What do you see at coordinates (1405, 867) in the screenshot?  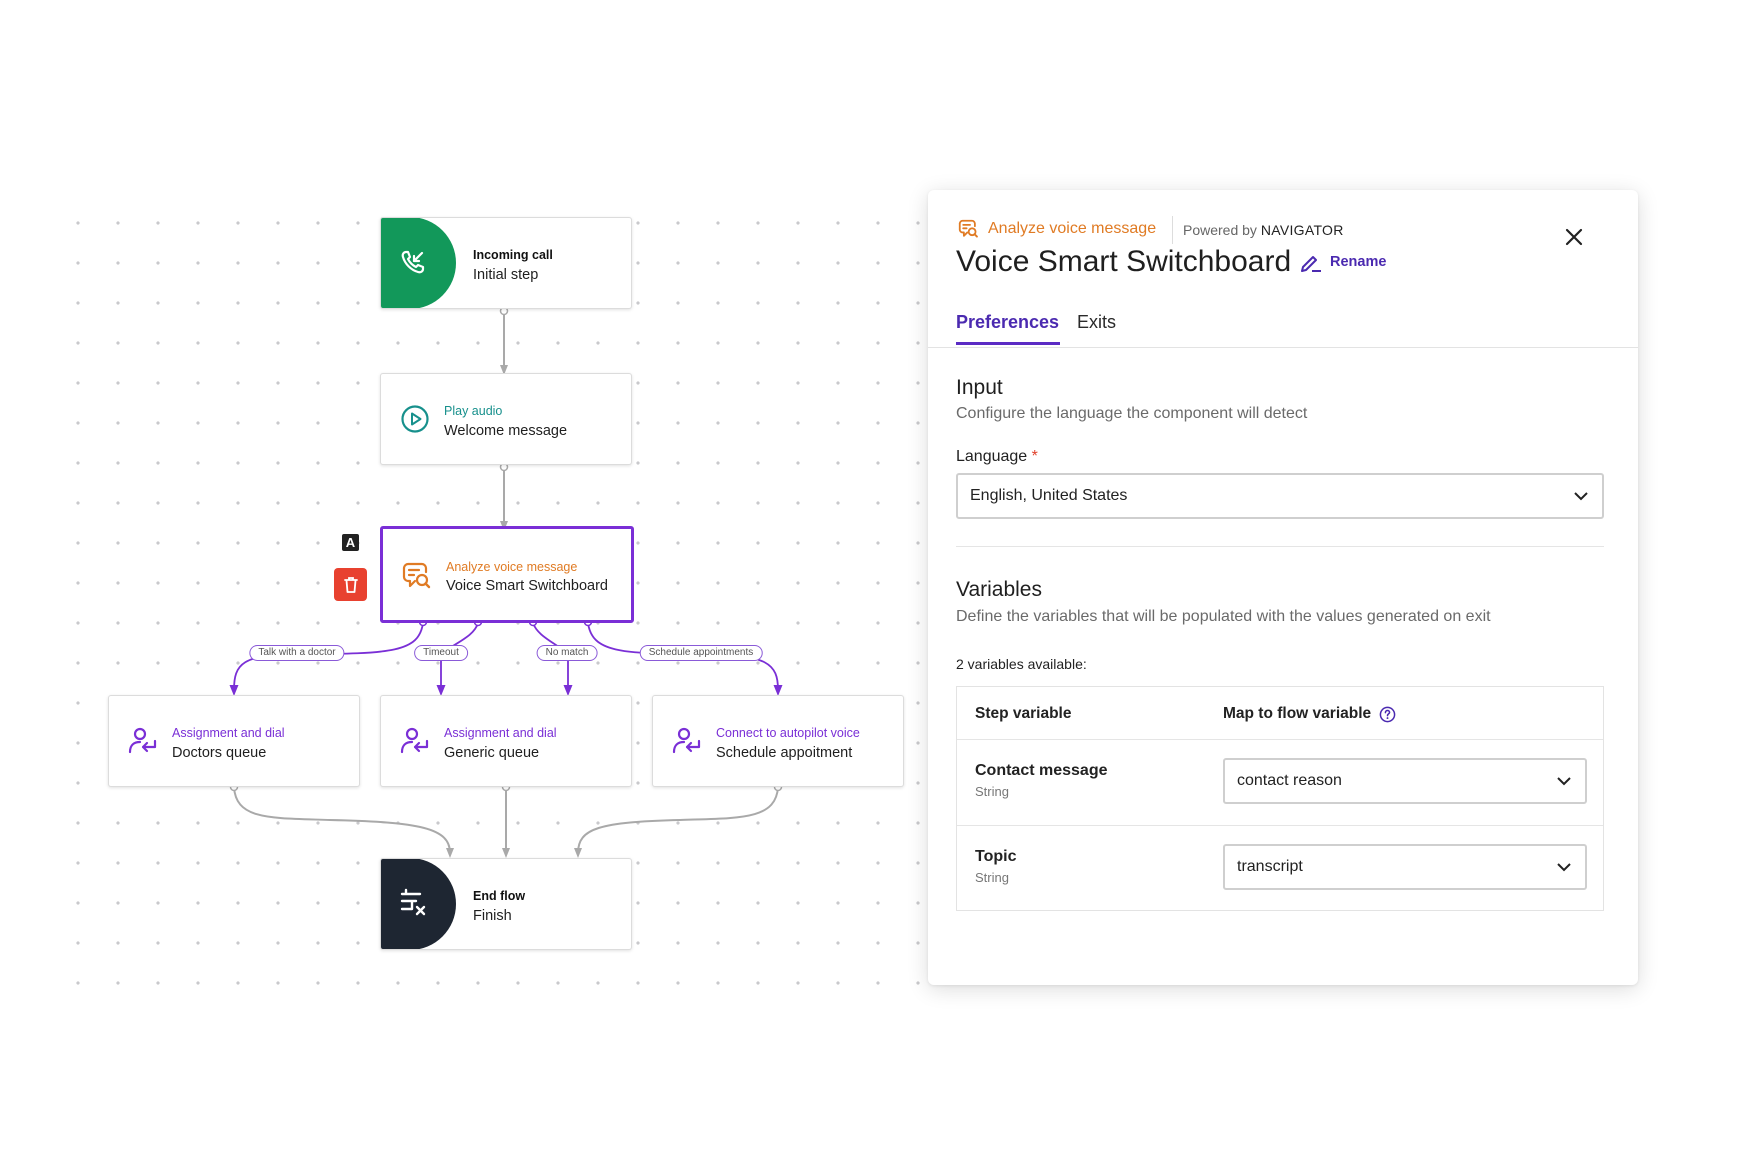 I see `flow-variable-select: transcript` at bounding box center [1405, 867].